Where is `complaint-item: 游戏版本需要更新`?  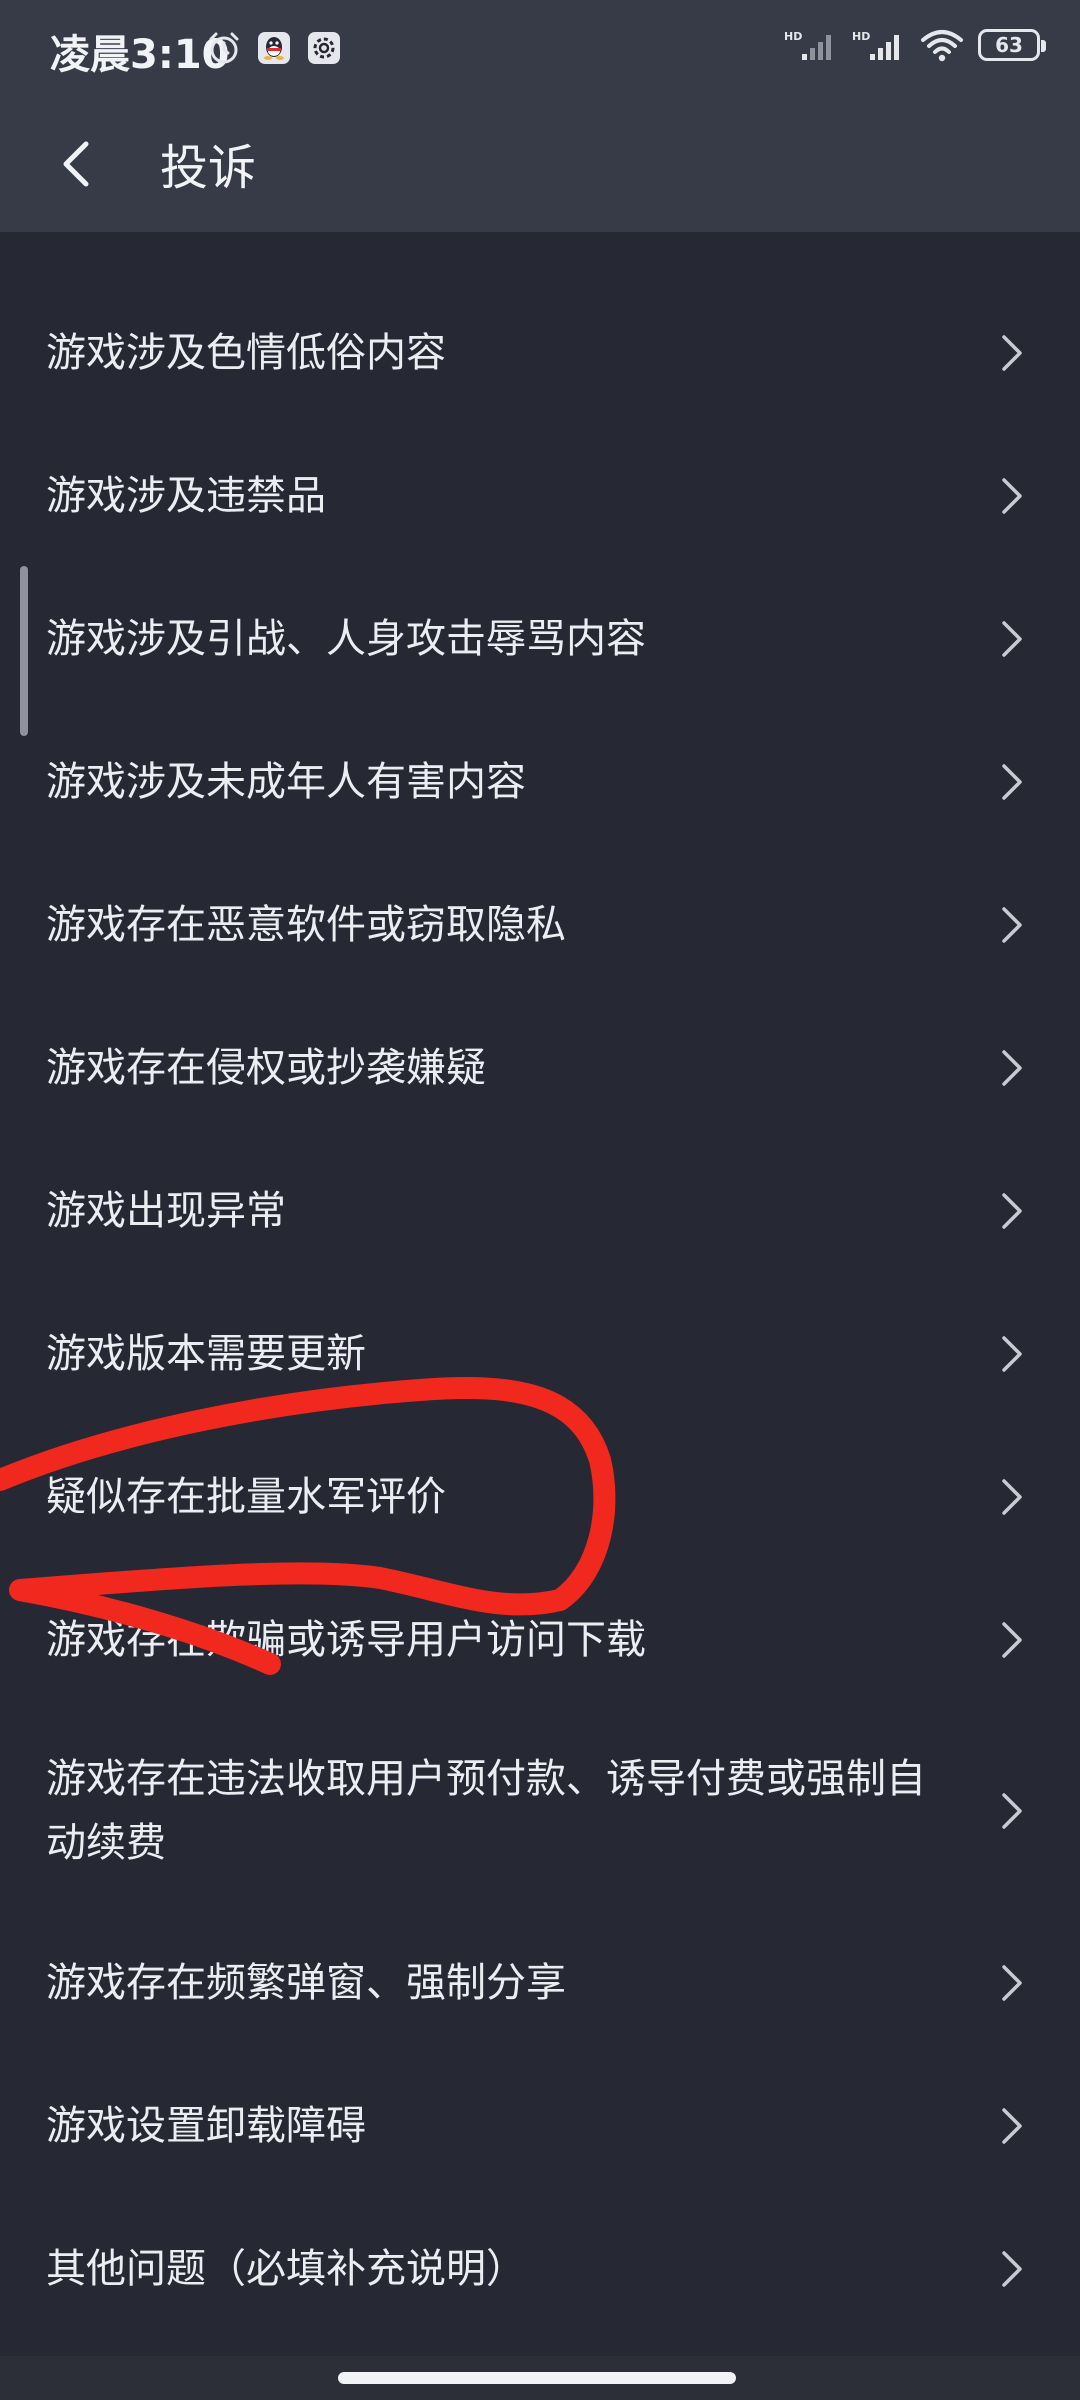 complaint-item: 游戏版本需要更新 is located at coordinates (540, 1353).